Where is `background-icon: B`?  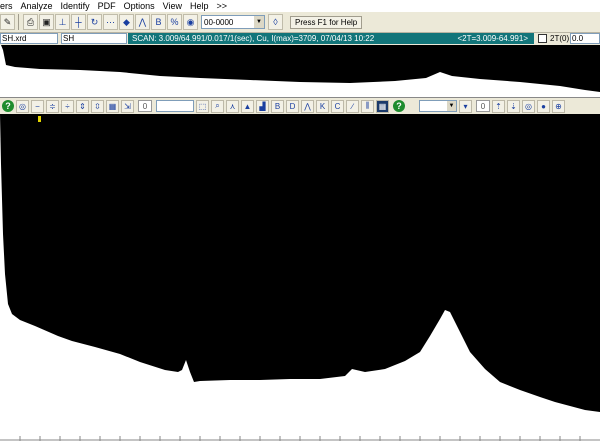
background-icon: B is located at coordinates (158, 22).